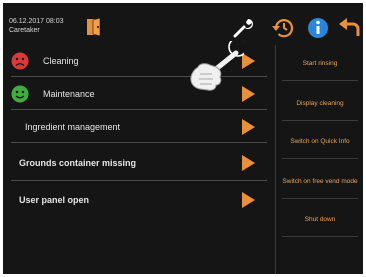 Image resolution: width=366 pixels, height=277 pixels. I want to click on action-label: Shut down, so click(320, 219).